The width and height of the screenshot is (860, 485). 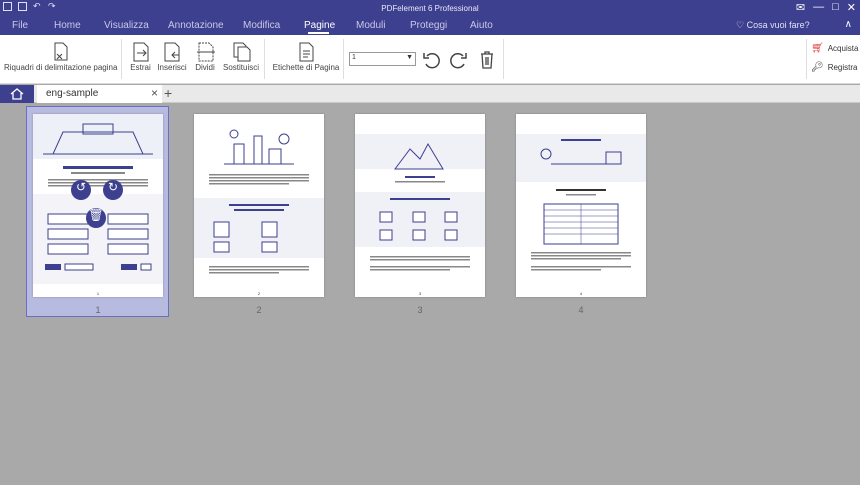 I want to click on register-label: Registra, so click(x=842, y=67).